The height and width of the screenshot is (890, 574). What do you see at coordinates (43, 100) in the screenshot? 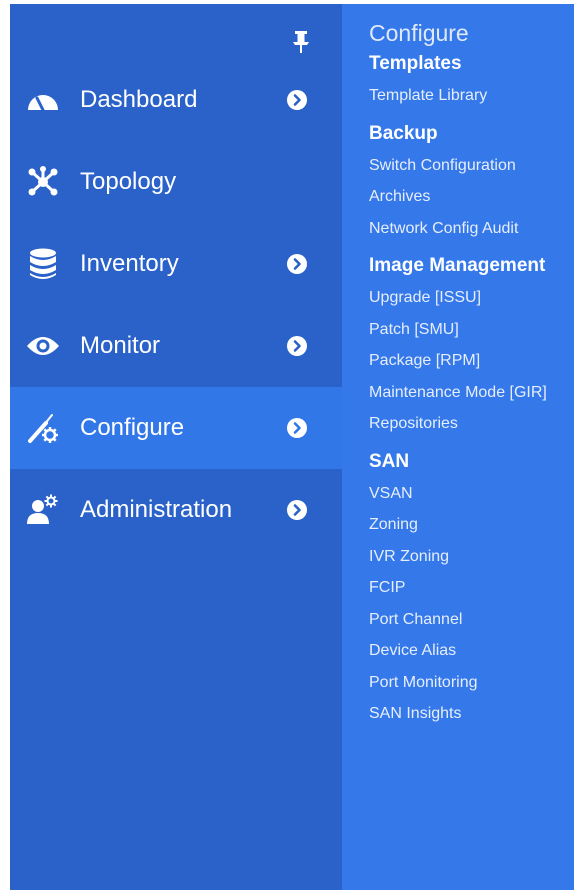
I see `dashboard-gauge-icon` at bounding box center [43, 100].